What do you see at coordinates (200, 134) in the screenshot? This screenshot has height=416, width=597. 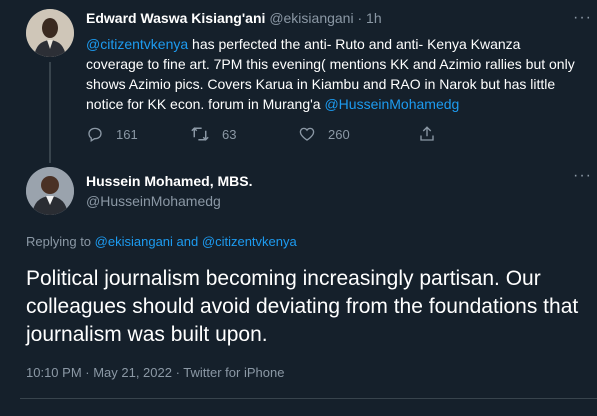 I see `retweet-icon` at bounding box center [200, 134].